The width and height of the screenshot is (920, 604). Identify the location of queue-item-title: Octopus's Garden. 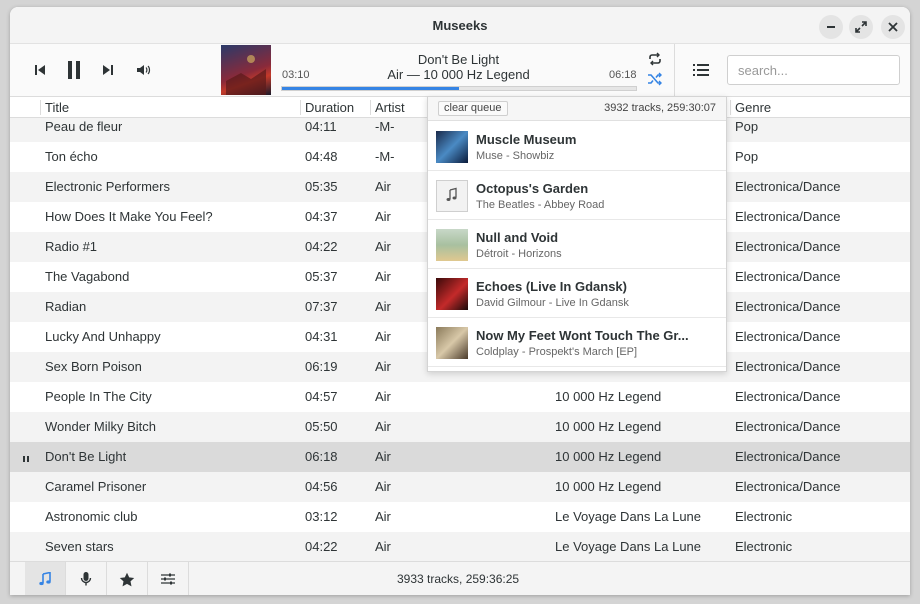
(532, 188).